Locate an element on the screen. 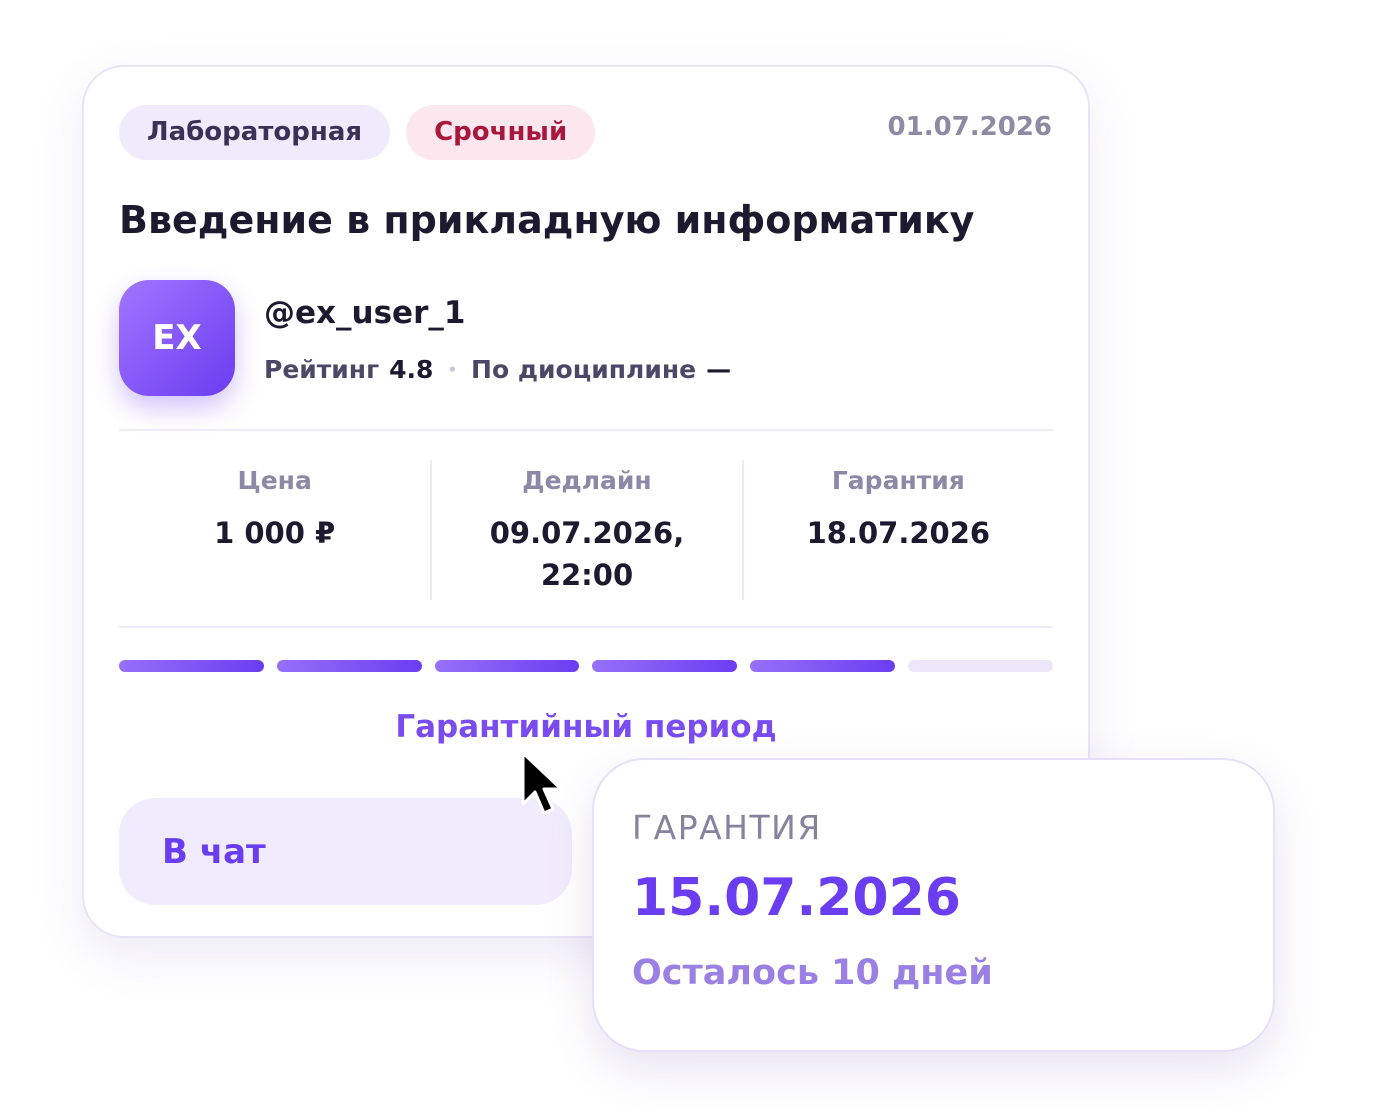  tooltip-date: 15.07.2026 is located at coordinates (796, 898).